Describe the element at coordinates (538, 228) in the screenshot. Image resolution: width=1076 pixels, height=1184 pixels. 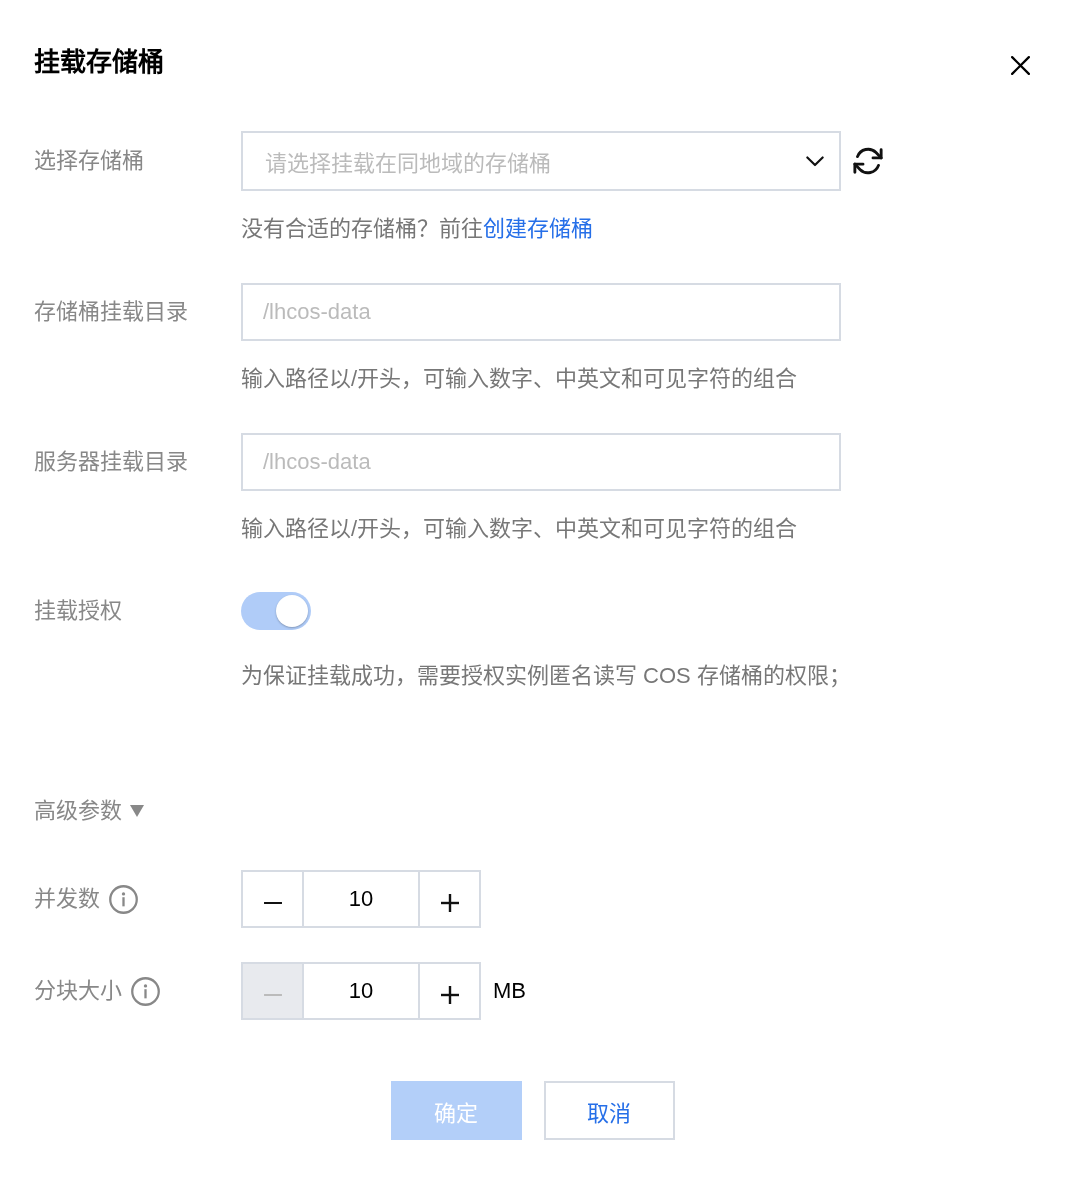
I see `create-bucket-link: 创建存储桶` at that location.